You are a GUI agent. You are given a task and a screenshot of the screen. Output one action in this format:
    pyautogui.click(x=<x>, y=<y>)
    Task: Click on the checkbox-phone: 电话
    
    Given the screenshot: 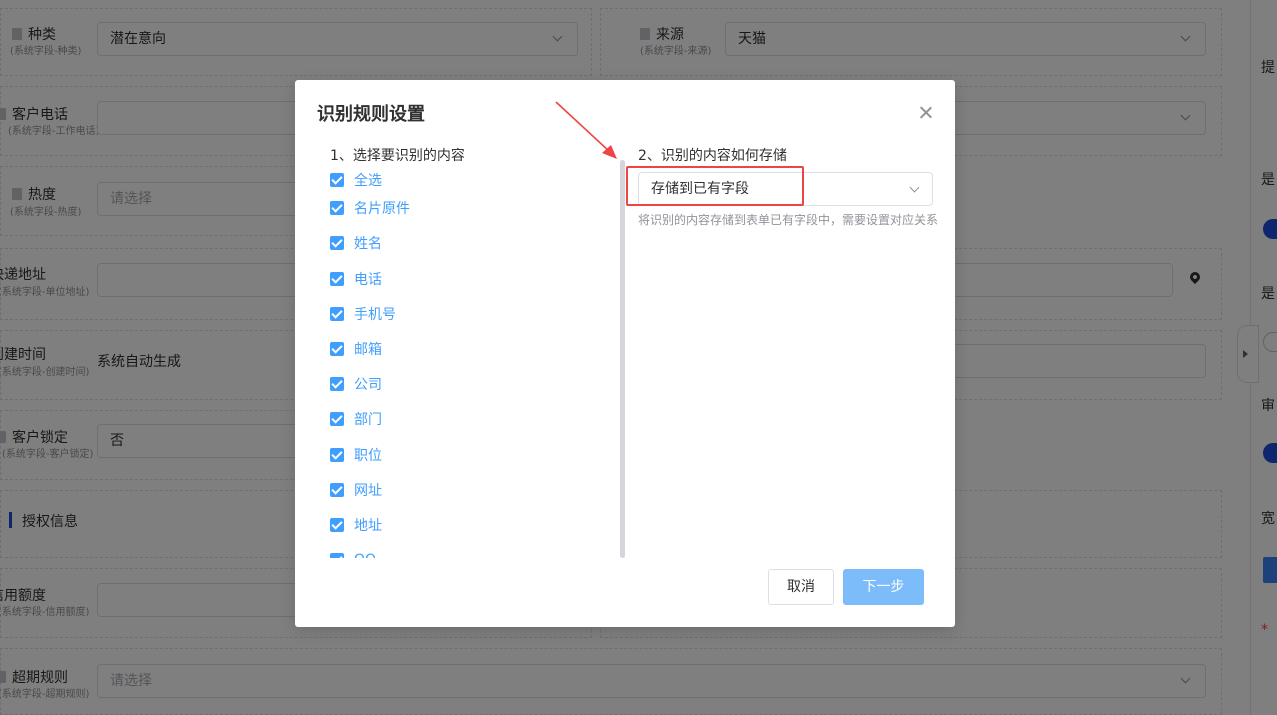 What is the action you would take?
    pyautogui.click(x=356, y=279)
    